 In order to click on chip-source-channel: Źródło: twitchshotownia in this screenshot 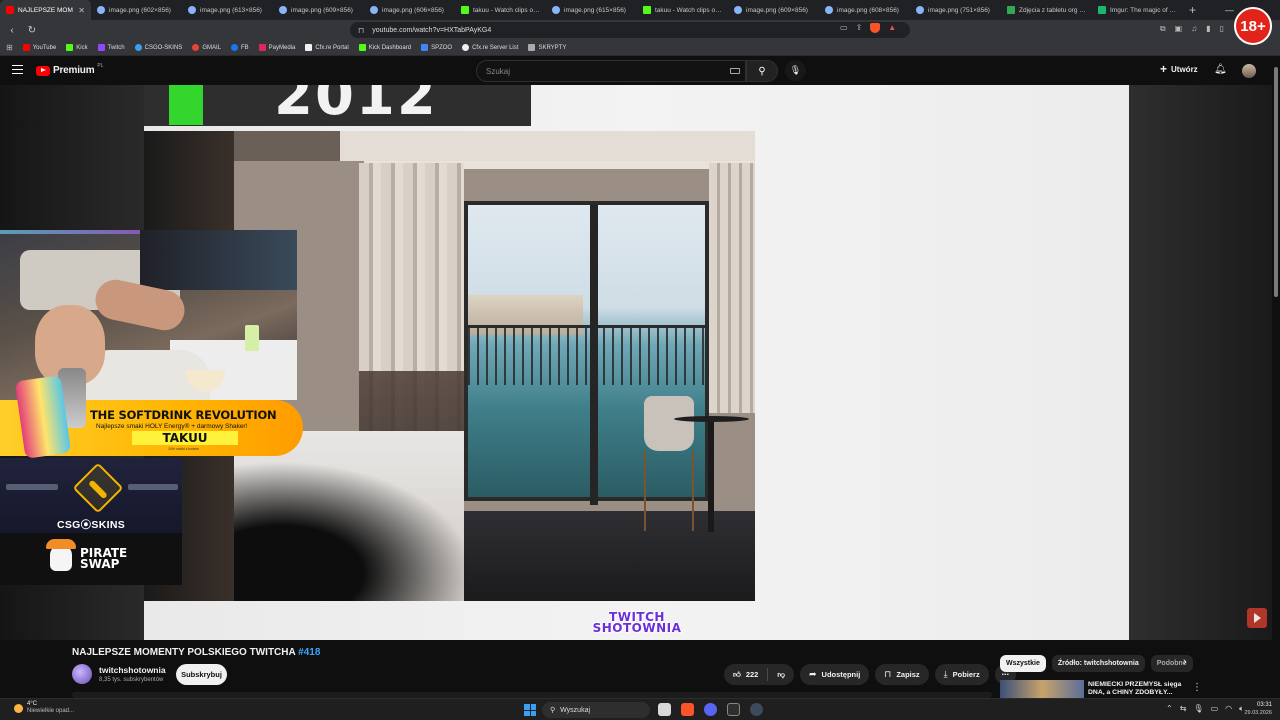, I will do `click(1098, 663)`.